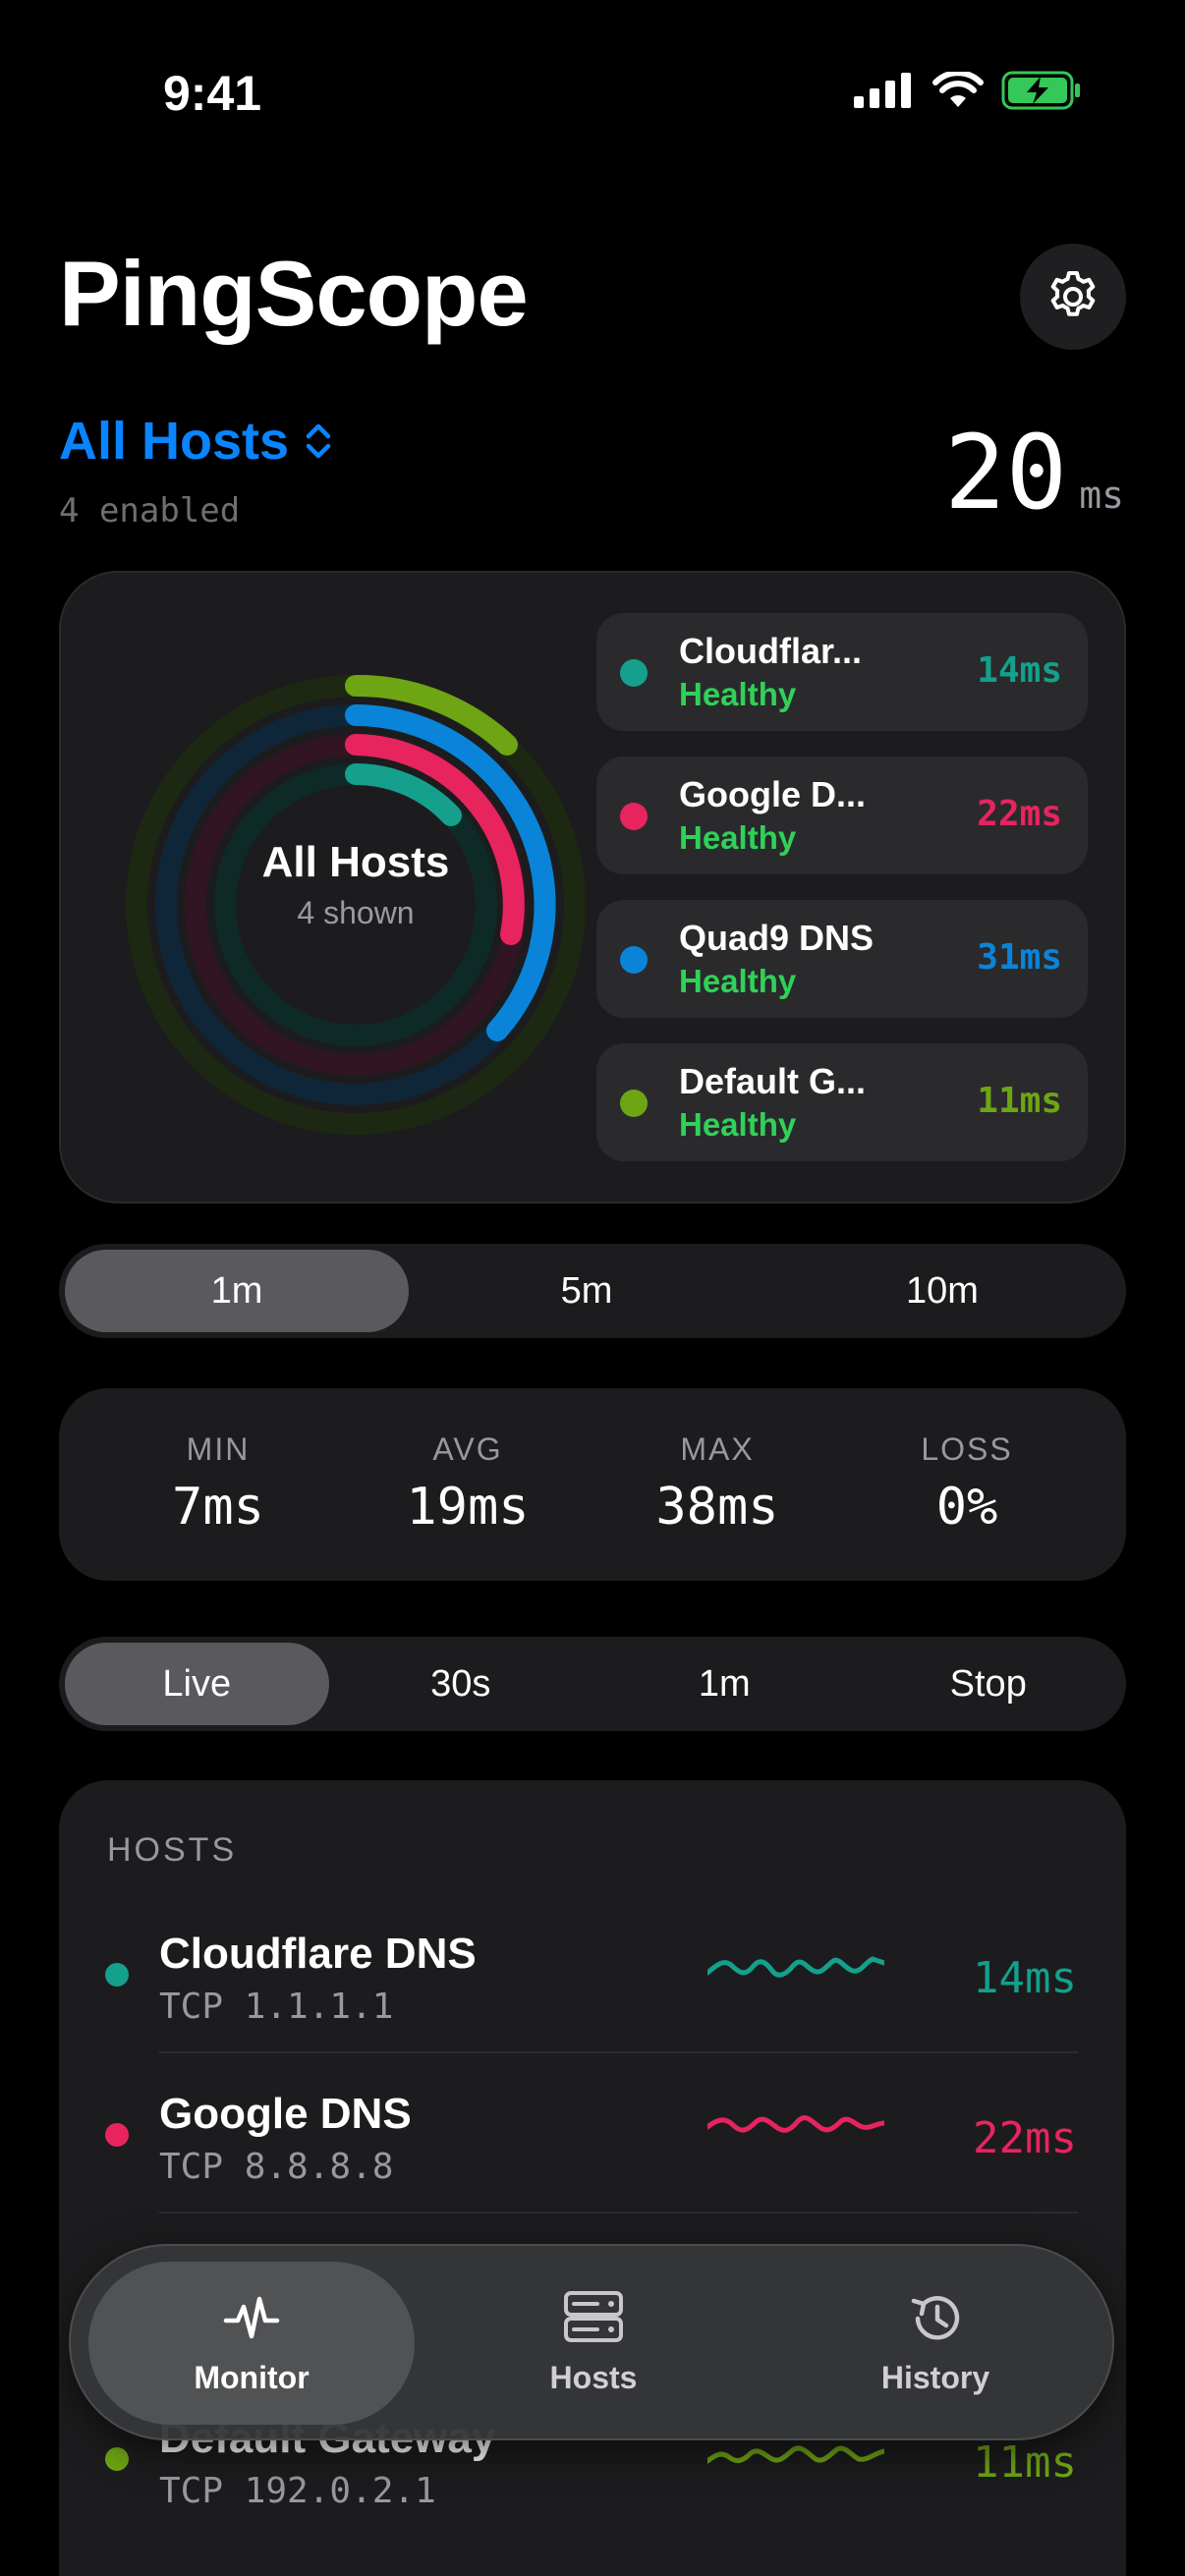 This screenshot has height=2576, width=1185. Describe the element at coordinates (286, 2114) in the screenshot. I see `host-name: Google DNS` at that location.